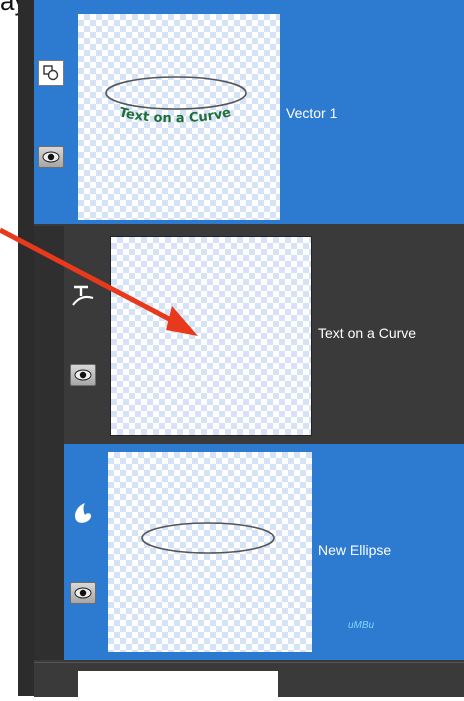 This screenshot has width=464, height=701. Describe the element at coordinates (99, 281) in the screenshot. I see `annotation-arrow` at that location.